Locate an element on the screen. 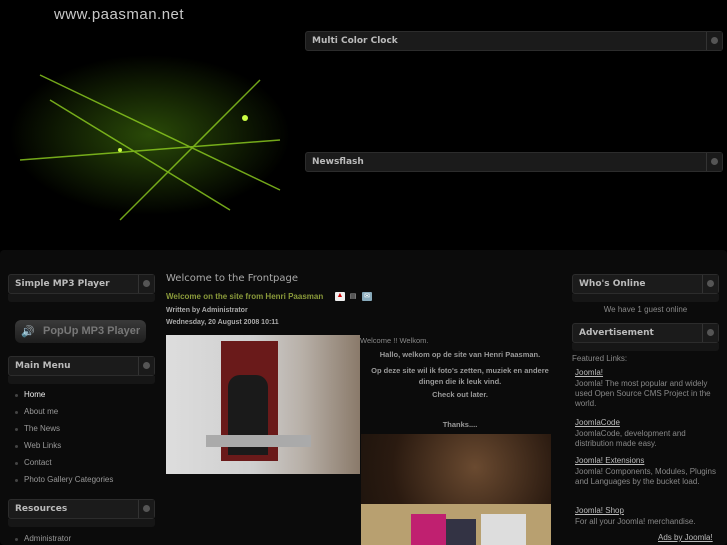 The width and height of the screenshot is (727, 545). main-menu-module-header: Main Menu is located at coordinates (81, 366).